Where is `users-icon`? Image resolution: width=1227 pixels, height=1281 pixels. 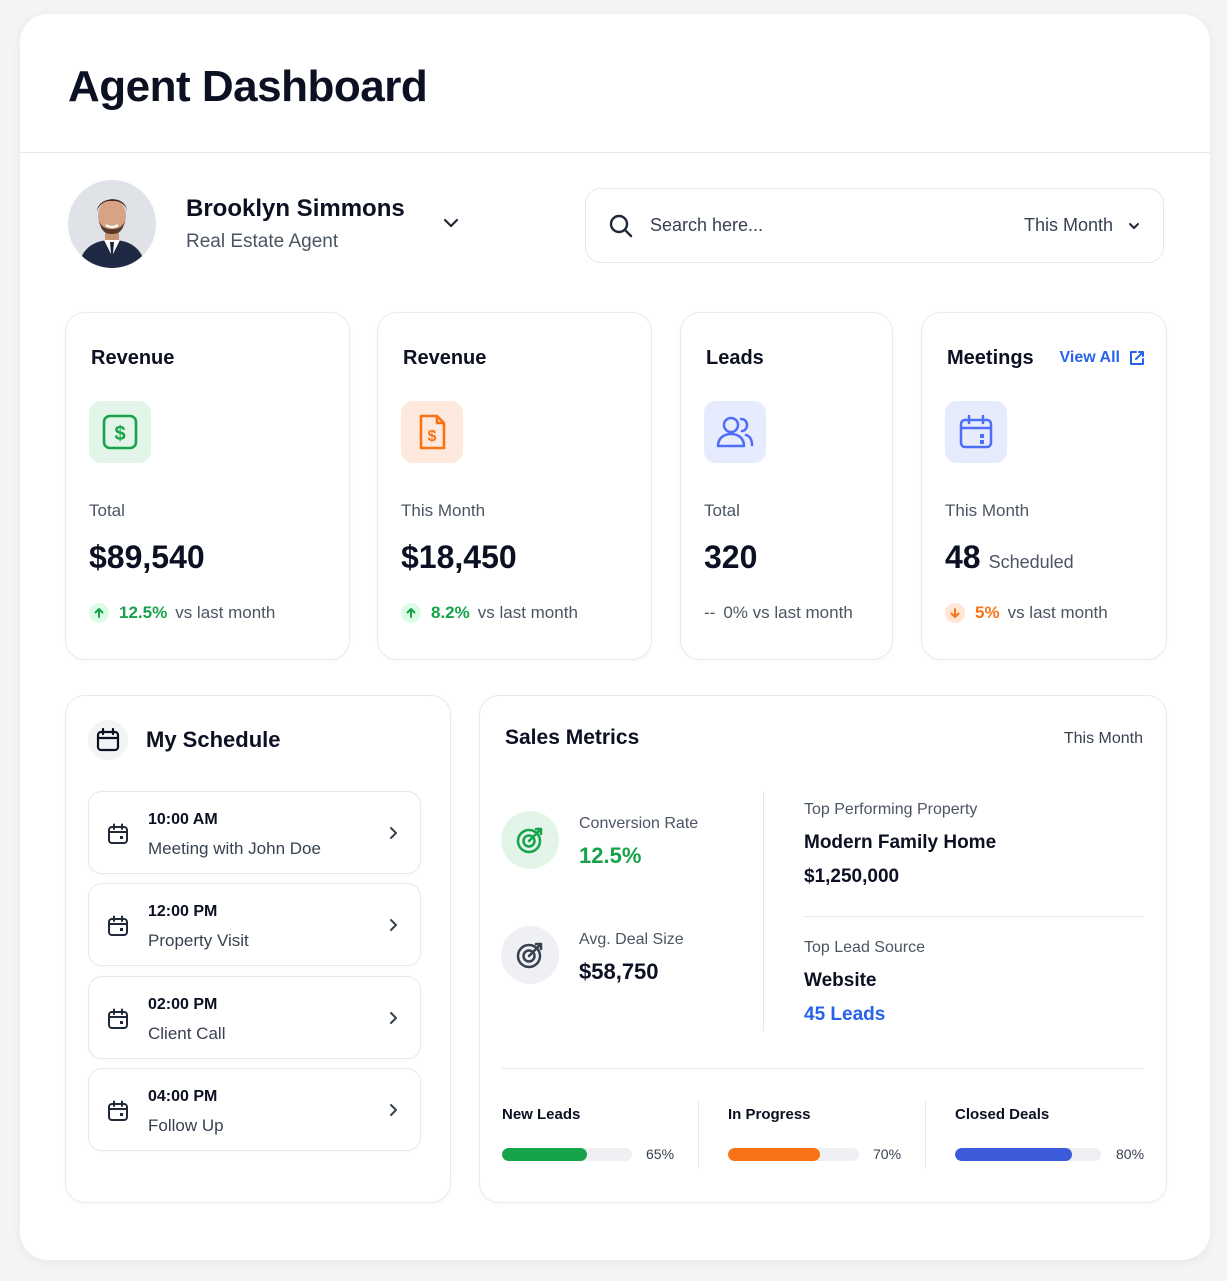
users-icon is located at coordinates (735, 432).